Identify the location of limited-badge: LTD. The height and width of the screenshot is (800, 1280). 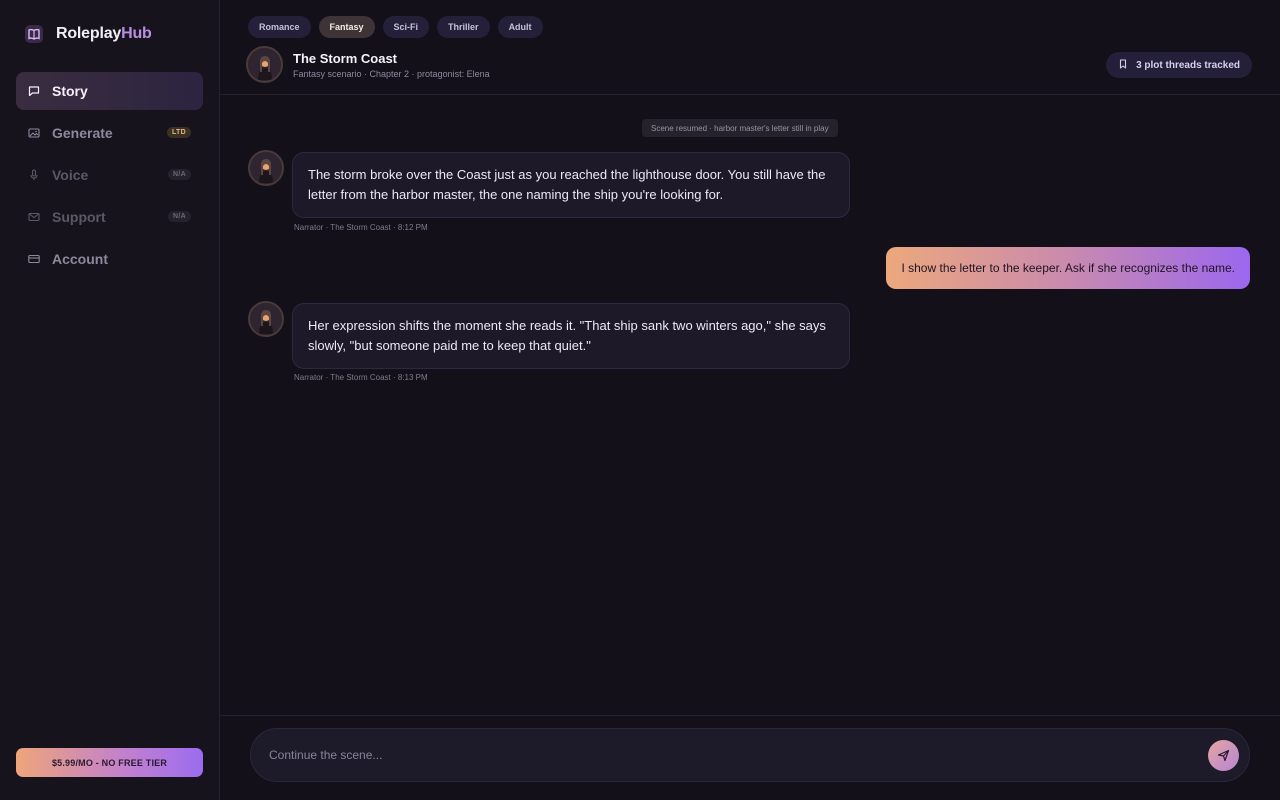
(179, 132).